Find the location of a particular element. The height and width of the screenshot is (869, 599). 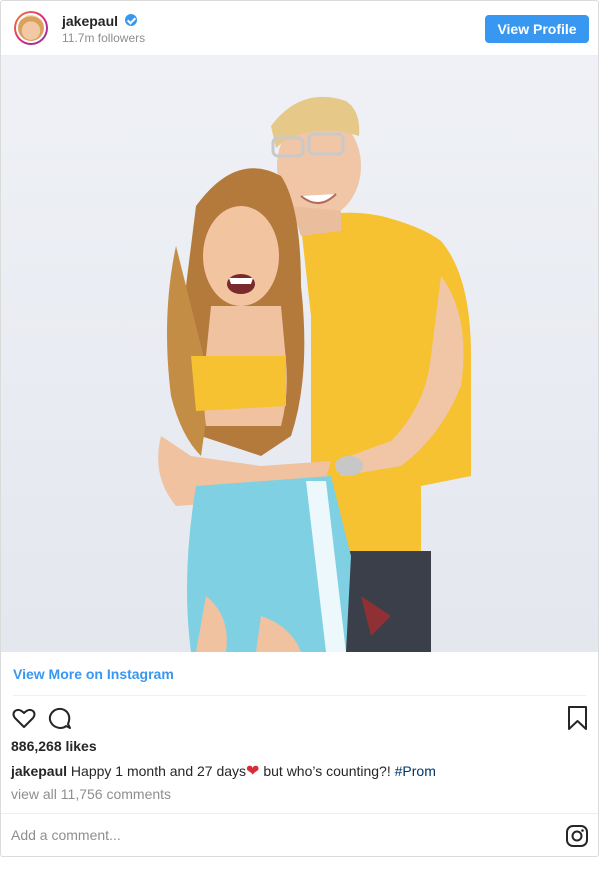

caption-text-continued: but who’s counting?! is located at coordinates (327, 771).